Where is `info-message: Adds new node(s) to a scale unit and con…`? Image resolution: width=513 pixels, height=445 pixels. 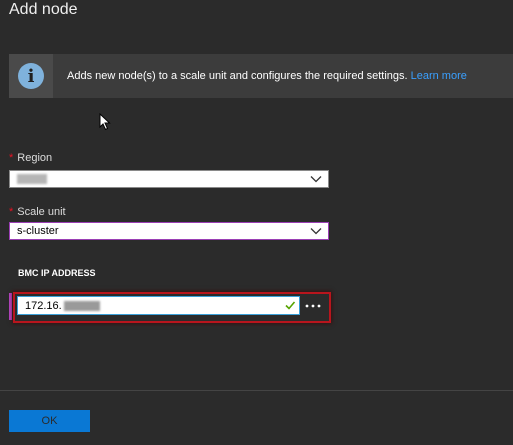 info-message: Adds new node(s) to a scale unit and con… is located at coordinates (237, 76).